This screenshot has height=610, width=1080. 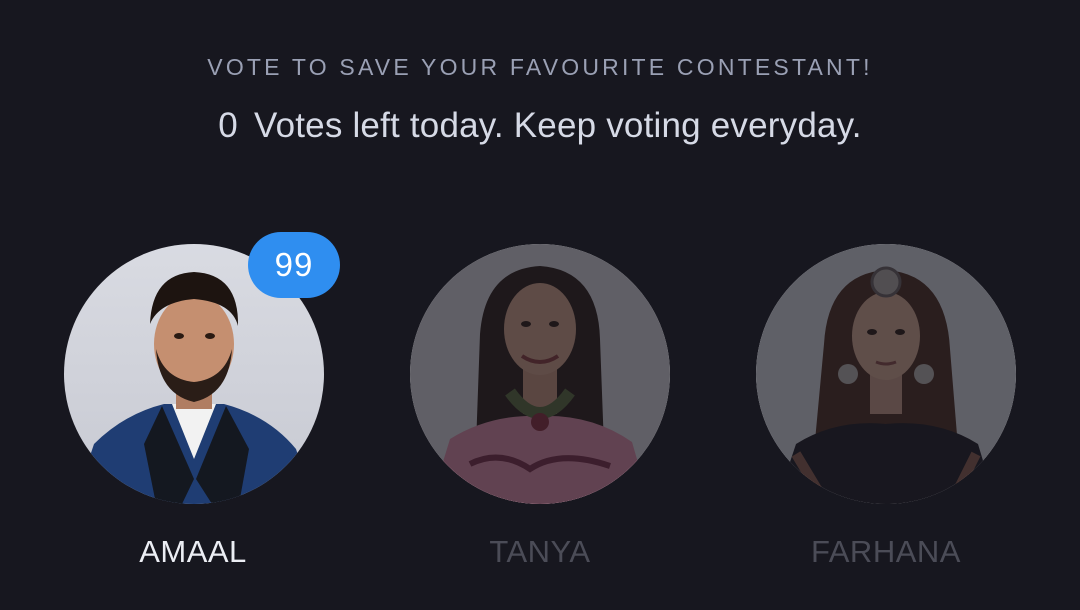 What do you see at coordinates (557, 125) in the screenshot?
I see `votes-left-message: Votes left today. Keep voting everyday.` at bounding box center [557, 125].